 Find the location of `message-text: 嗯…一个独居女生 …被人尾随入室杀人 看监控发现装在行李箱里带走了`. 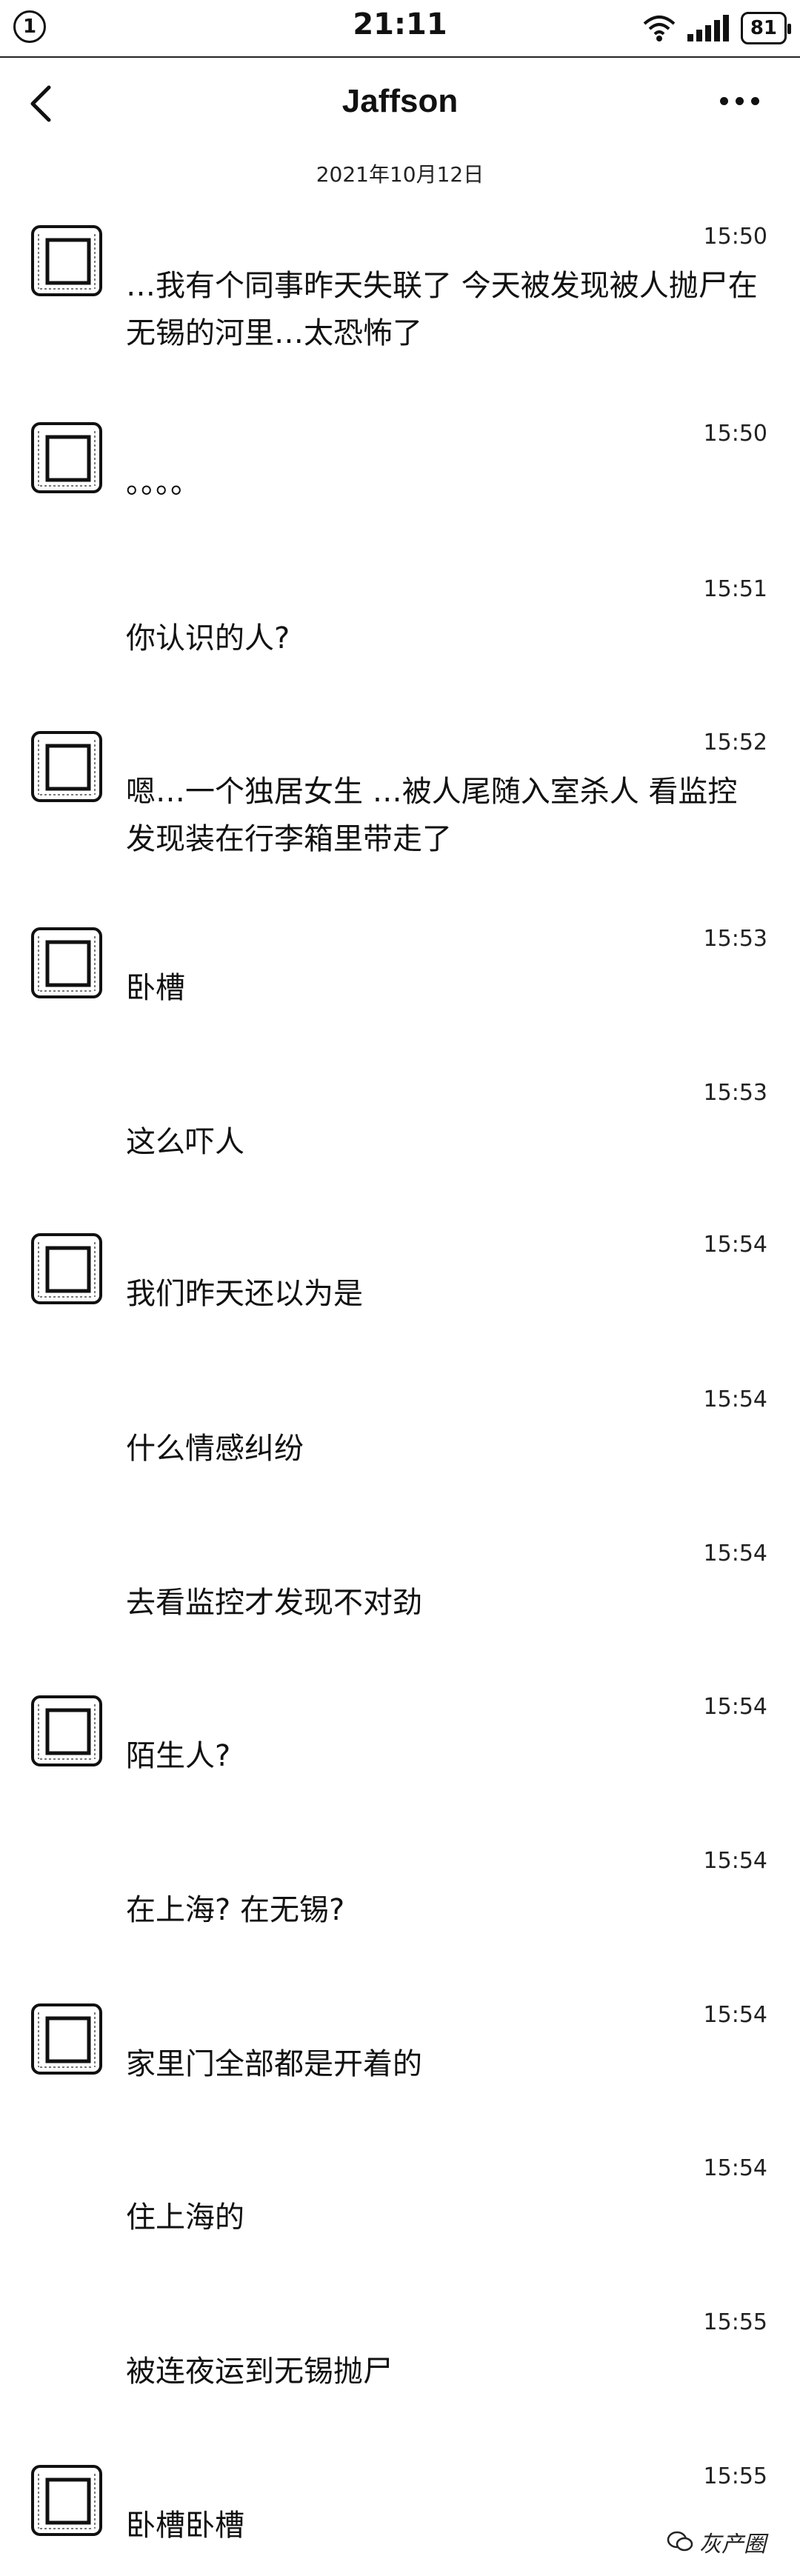

message-text: 嗯…一个独居女生 …被人尾随入室杀人 看监控发现装在行李箱里带走了 is located at coordinates (444, 815).